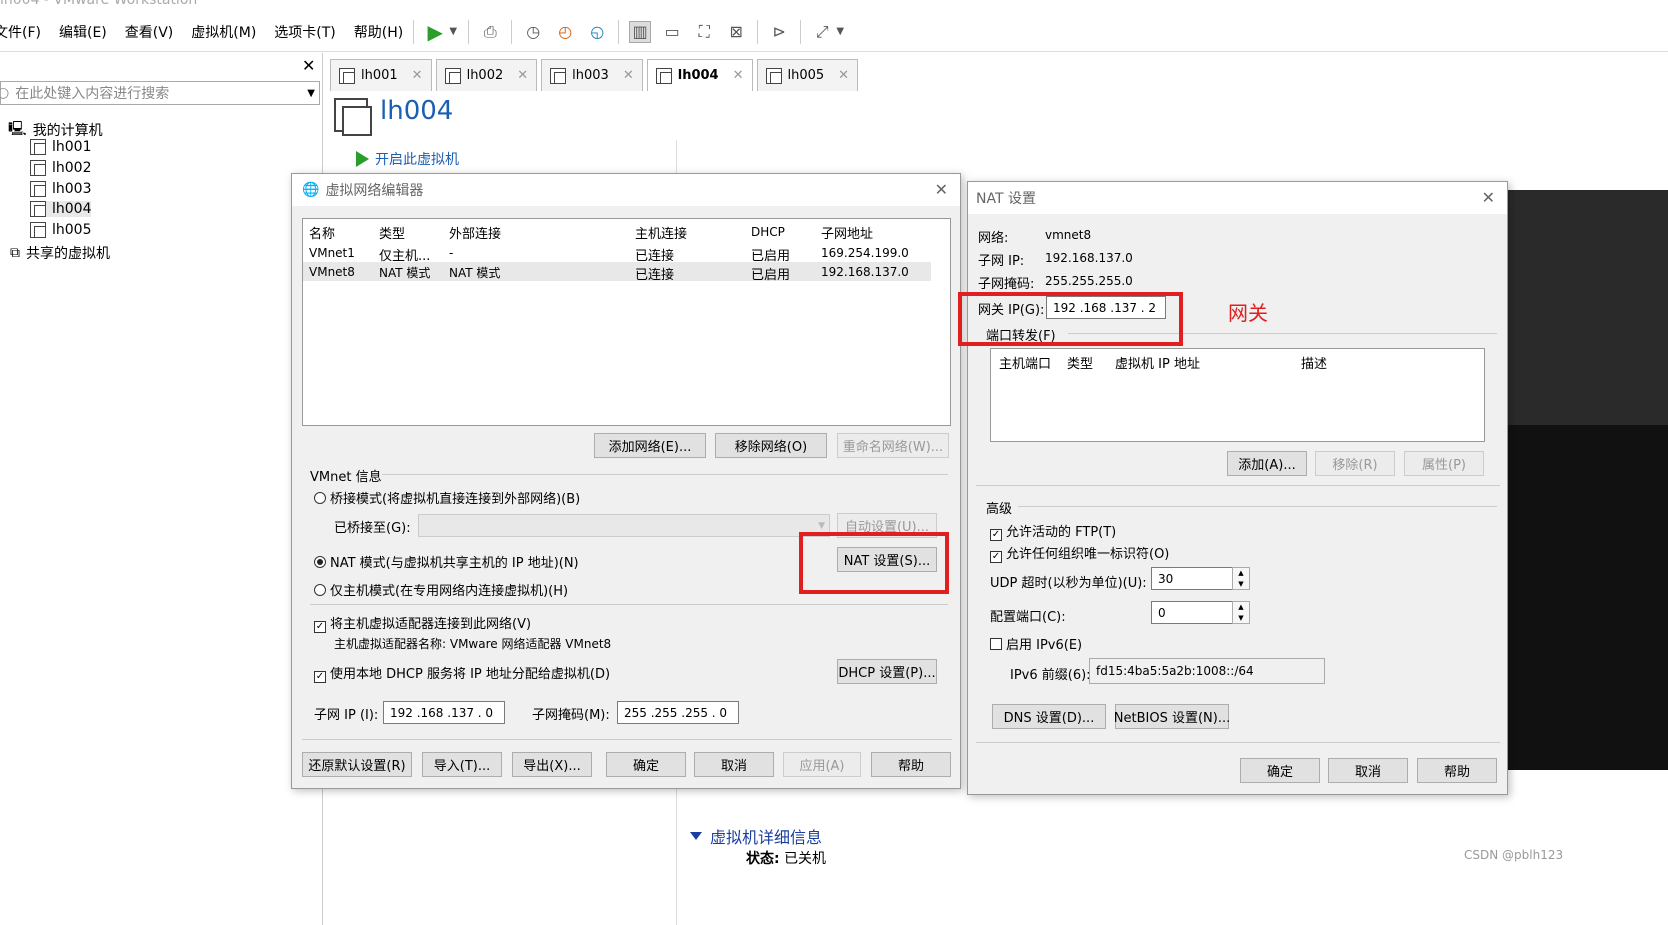  What do you see at coordinates (655, 275) in the screenshot?
I see `table-cell: 已连接` at bounding box center [655, 275].